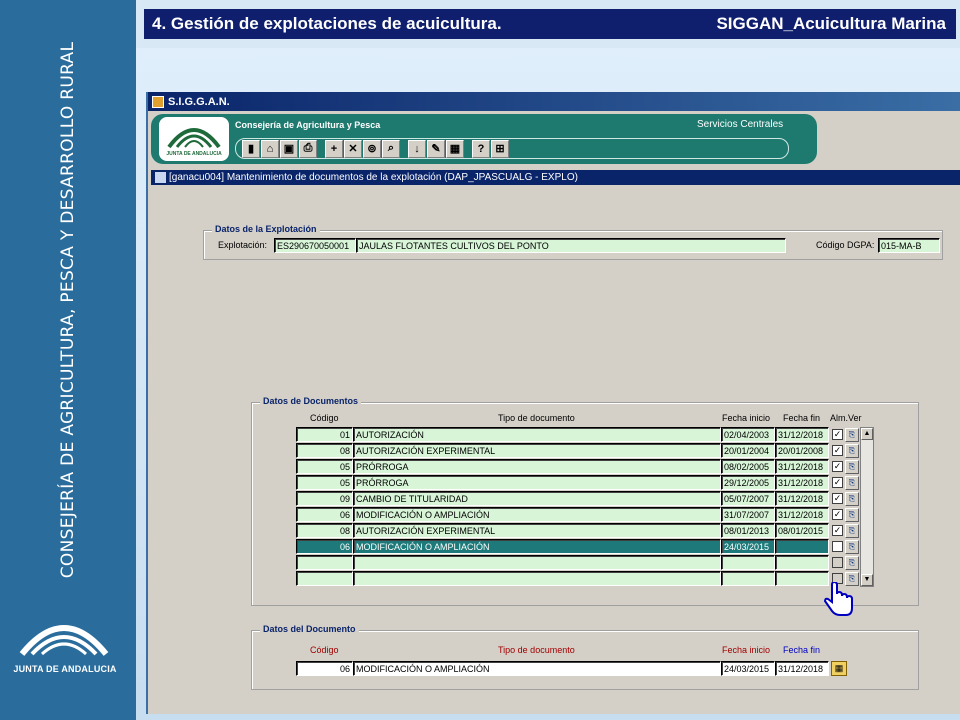  What do you see at coordinates (436, 148) in the screenshot?
I see `edit-button: ✎` at bounding box center [436, 148].